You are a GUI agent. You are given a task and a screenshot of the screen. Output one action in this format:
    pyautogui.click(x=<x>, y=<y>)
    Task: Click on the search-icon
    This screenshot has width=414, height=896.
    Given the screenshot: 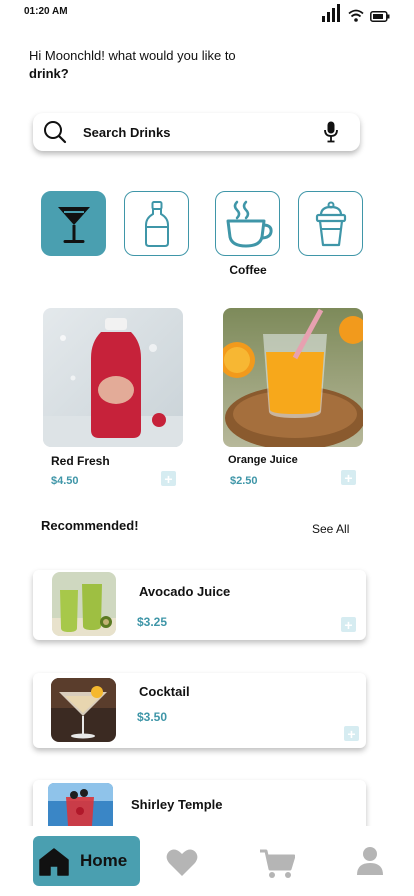 What is the action you would take?
    pyautogui.click(x=55, y=132)
    